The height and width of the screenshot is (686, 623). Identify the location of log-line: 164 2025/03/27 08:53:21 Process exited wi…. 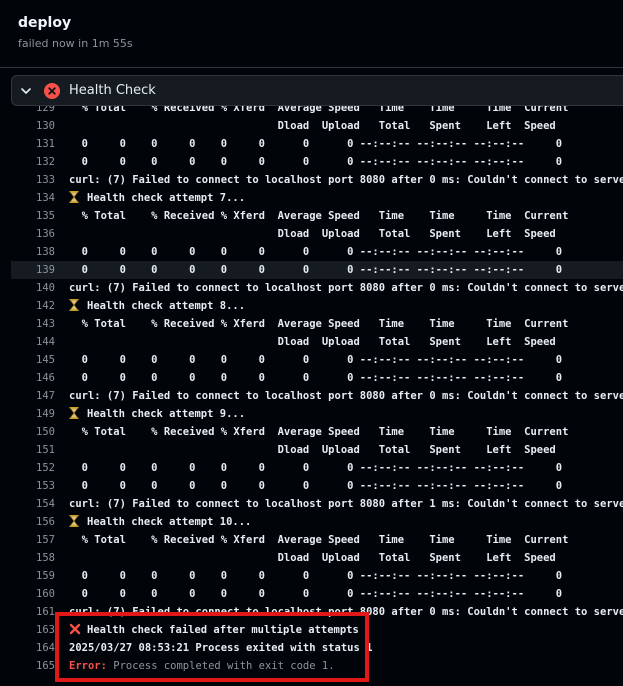
(317, 648).